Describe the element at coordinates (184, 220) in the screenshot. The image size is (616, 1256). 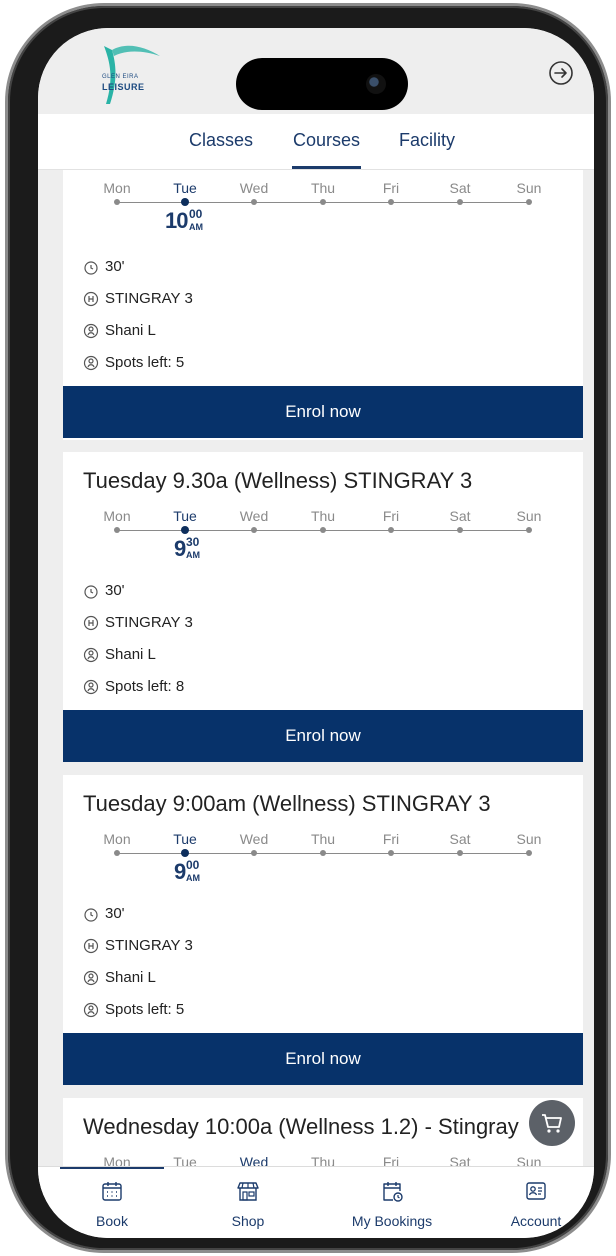
I see `class-time: 10 00 AM` at that location.